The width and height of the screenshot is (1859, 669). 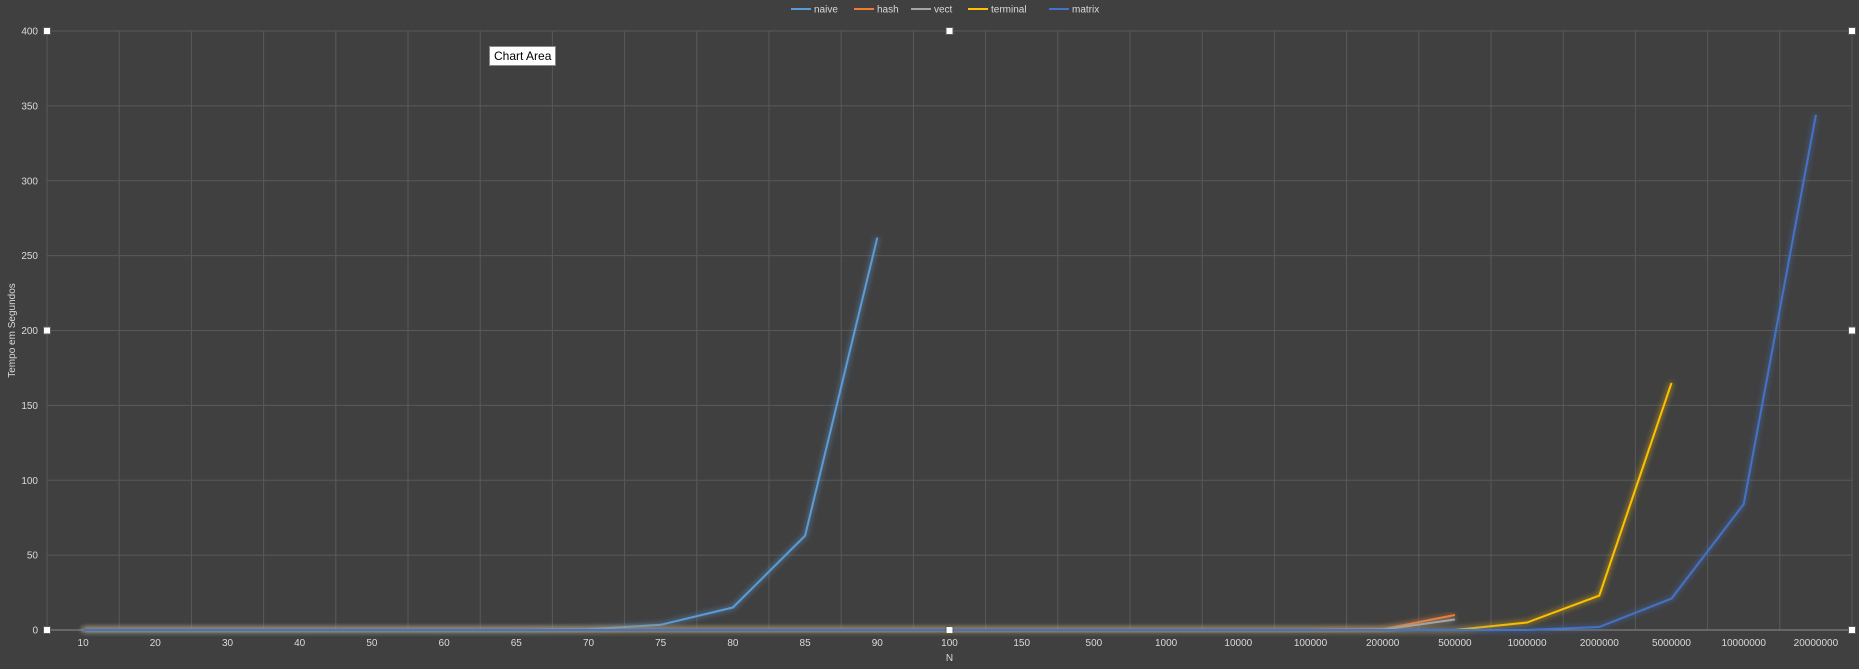 I want to click on x-tick-label: 90, so click(x=878, y=643).